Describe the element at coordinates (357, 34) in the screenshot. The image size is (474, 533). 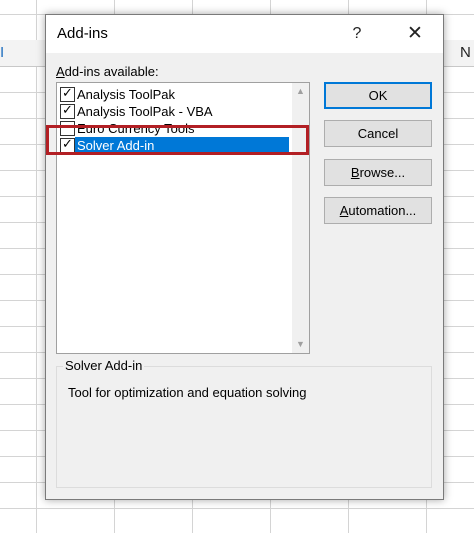
I see `help-button: ?` at that location.